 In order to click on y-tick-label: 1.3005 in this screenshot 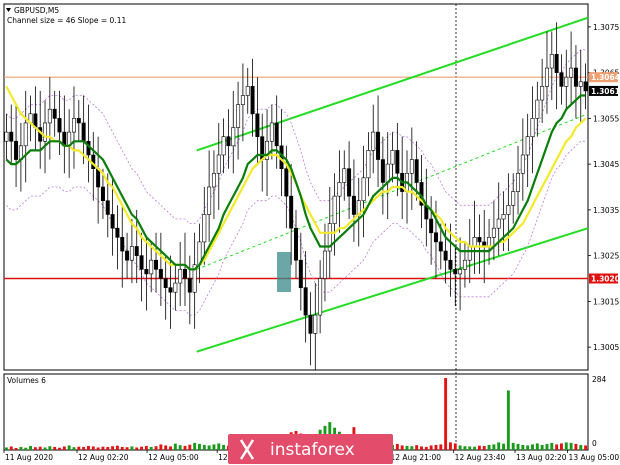, I will do `click(606, 347)`.